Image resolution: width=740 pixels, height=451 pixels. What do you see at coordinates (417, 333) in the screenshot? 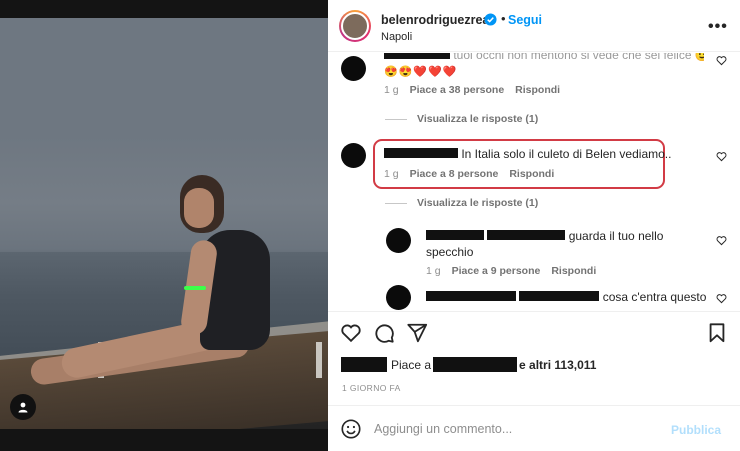
I see `share-send-icon` at bounding box center [417, 333].